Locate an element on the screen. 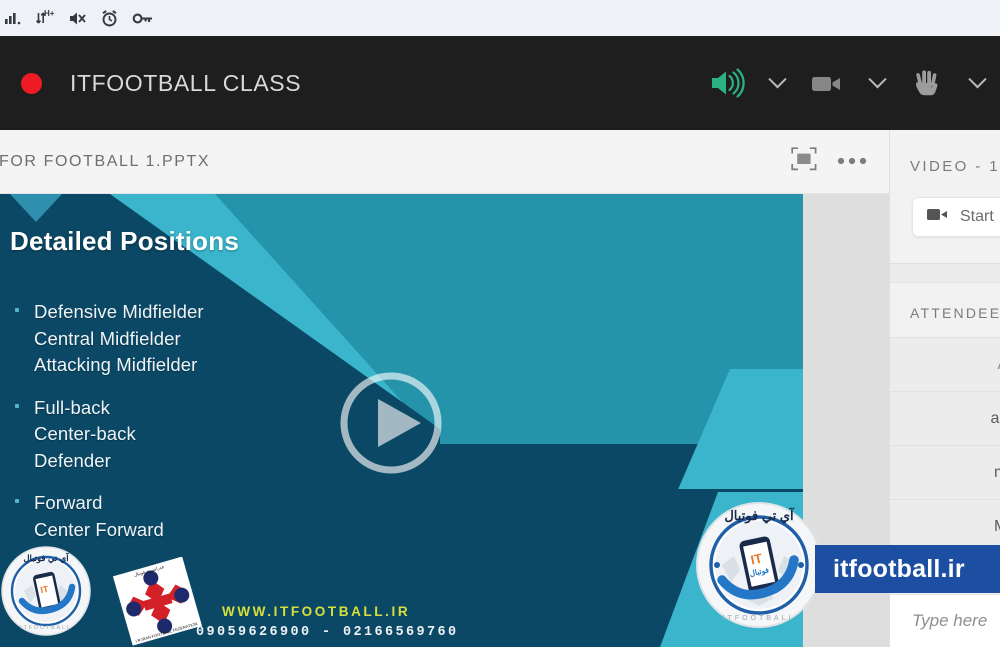 This screenshot has height=647, width=1000. bullet-line: Full-back is located at coordinates (72, 407).